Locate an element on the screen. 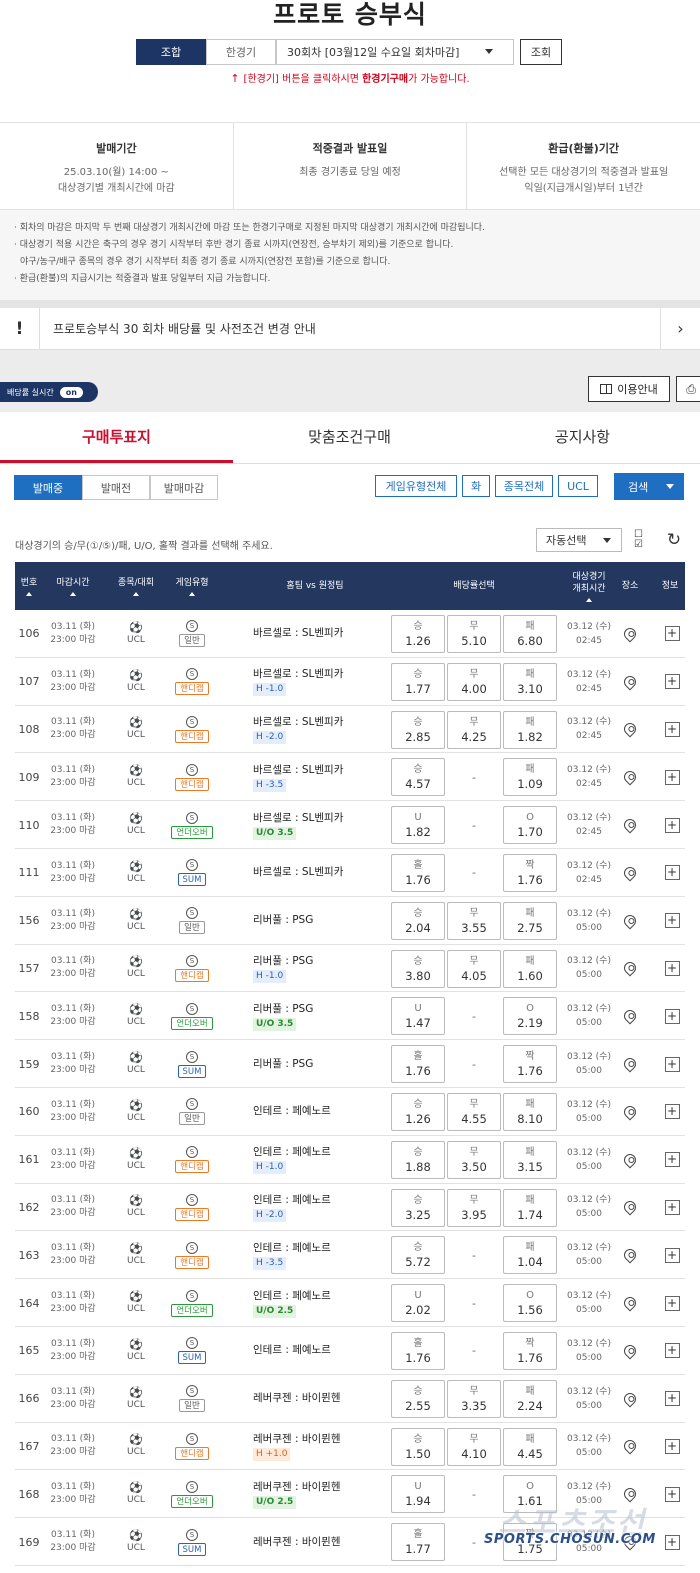 The image size is (700, 1573). odds-button: 무 3.35 is located at coordinates (474, 1398).